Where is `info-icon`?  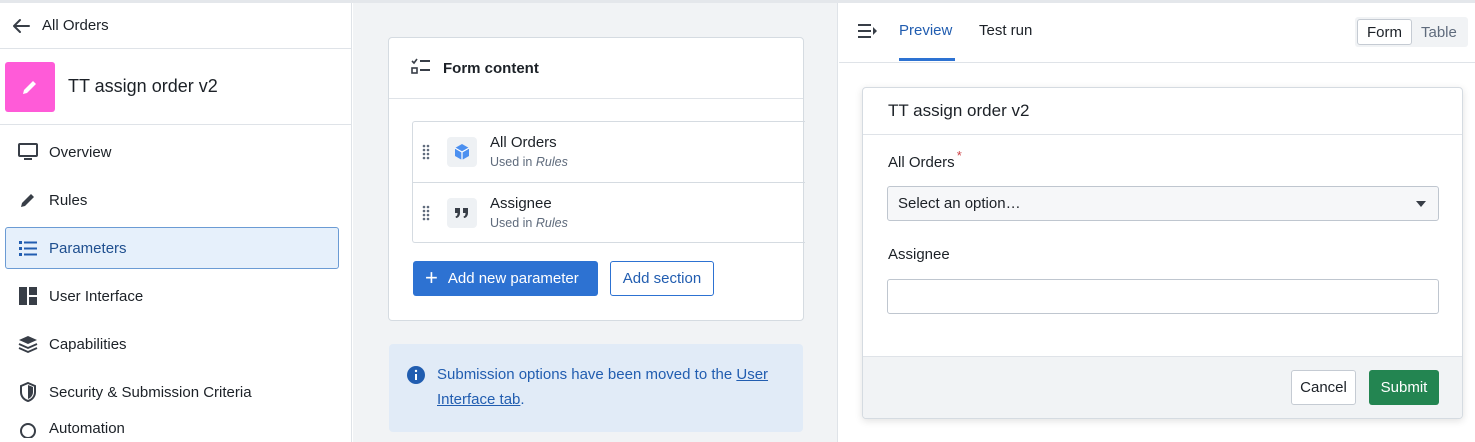 info-icon is located at coordinates (416, 379).